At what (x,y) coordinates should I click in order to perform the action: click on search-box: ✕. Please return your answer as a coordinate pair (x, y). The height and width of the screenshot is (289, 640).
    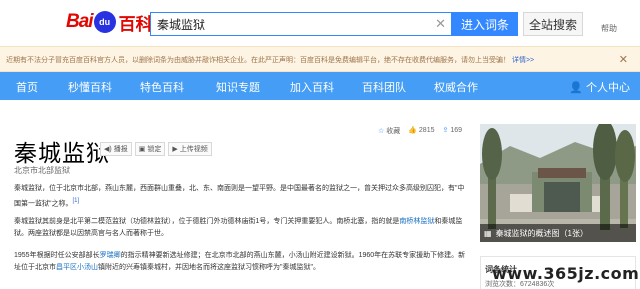
    Looking at the image, I should click on (301, 24).